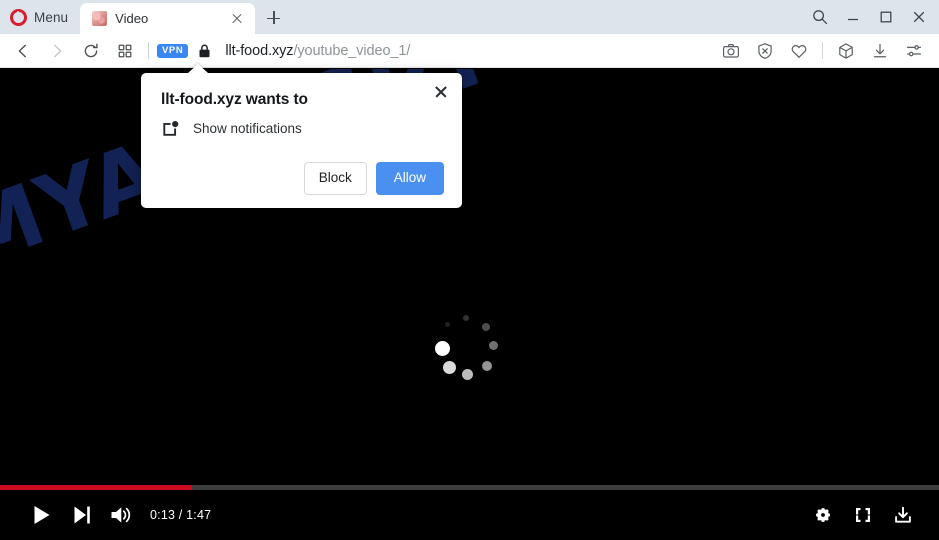  Describe the element at coordinates (18, 17) in the screenshot. I see `opera-logo-icon` at that location.